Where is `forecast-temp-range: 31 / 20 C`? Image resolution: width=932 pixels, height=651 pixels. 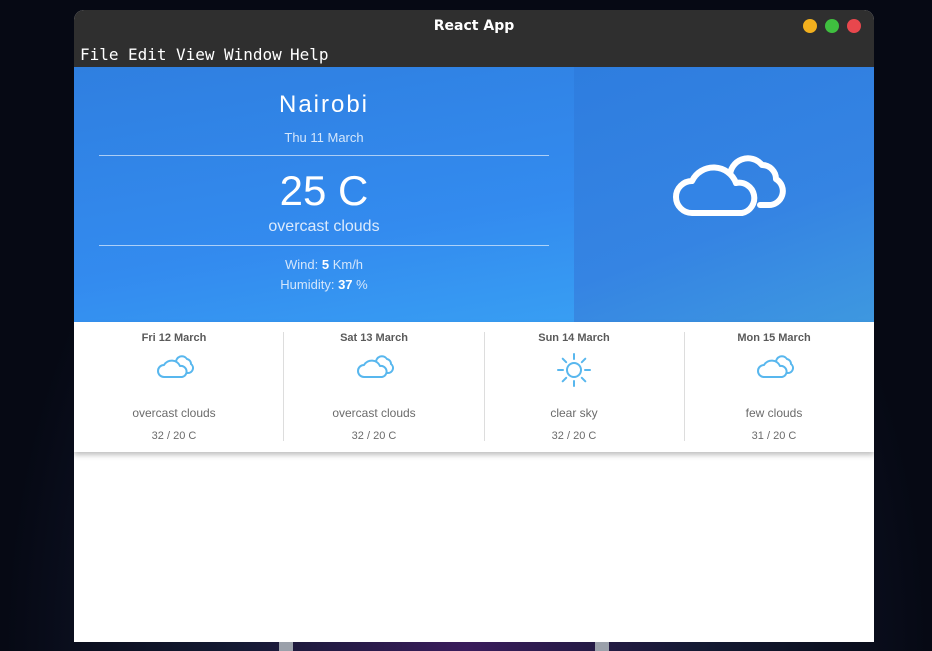 forecast-temp-range: 31 / 20 C is located at coordinates (774, 436).